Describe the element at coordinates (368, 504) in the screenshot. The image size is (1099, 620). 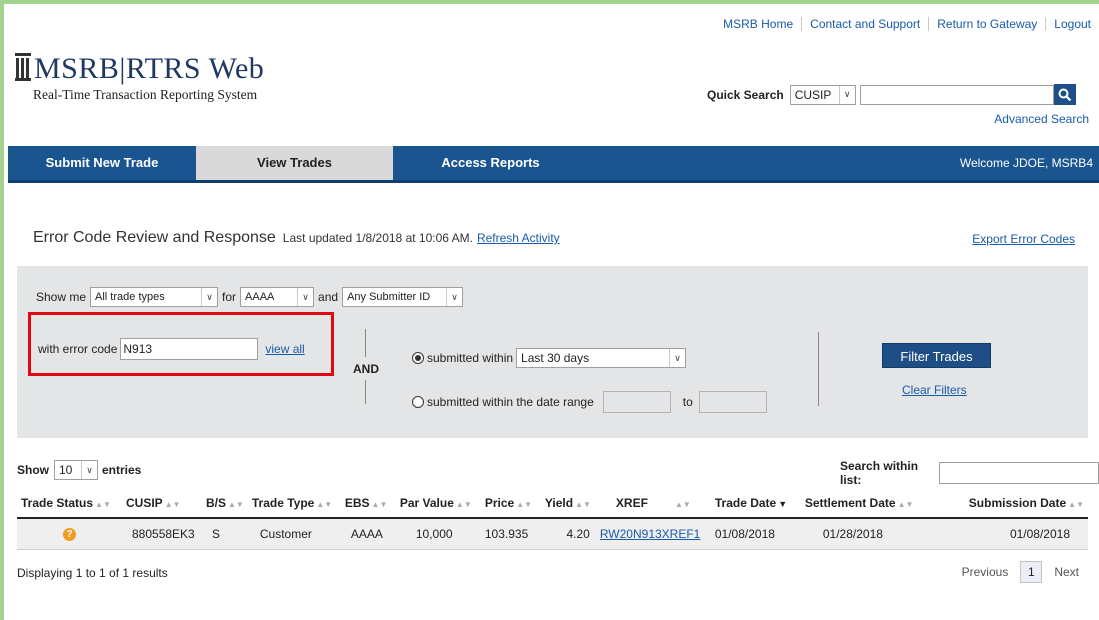
I see `col-ebs: EBS ▲▼` at that location.